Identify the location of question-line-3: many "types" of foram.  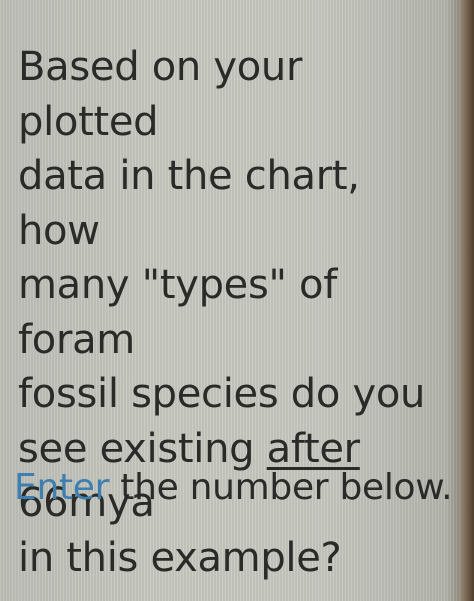
(177, 312).